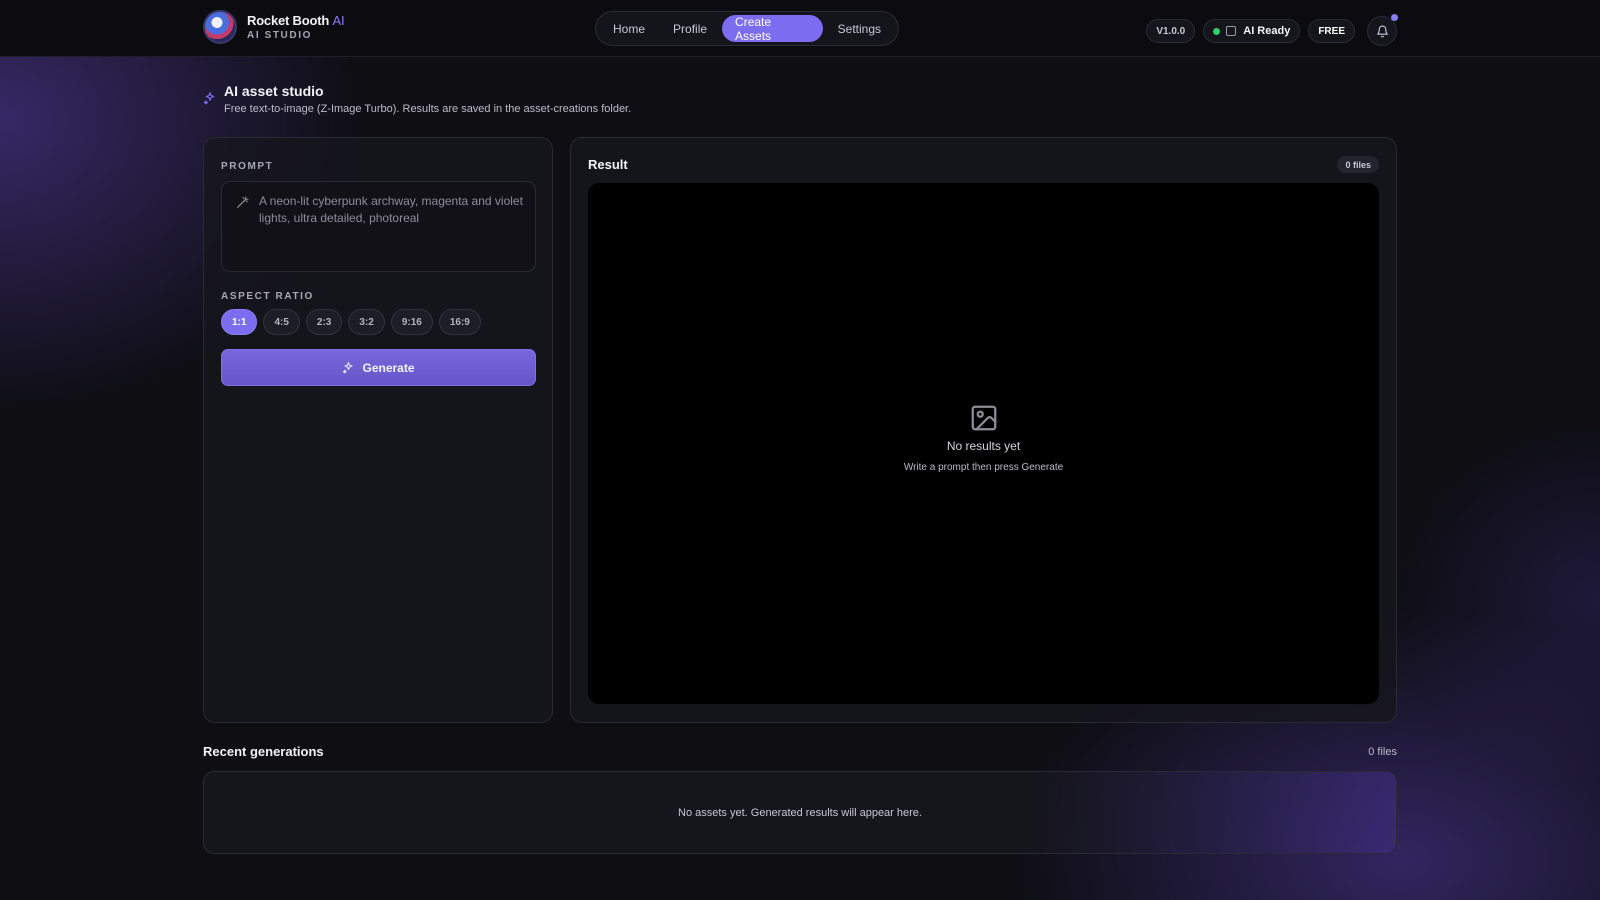 Image resolution: width=1600 pixels, height=900 pixels. I want to click on cpu-chip-icon, so click(1231, 31).